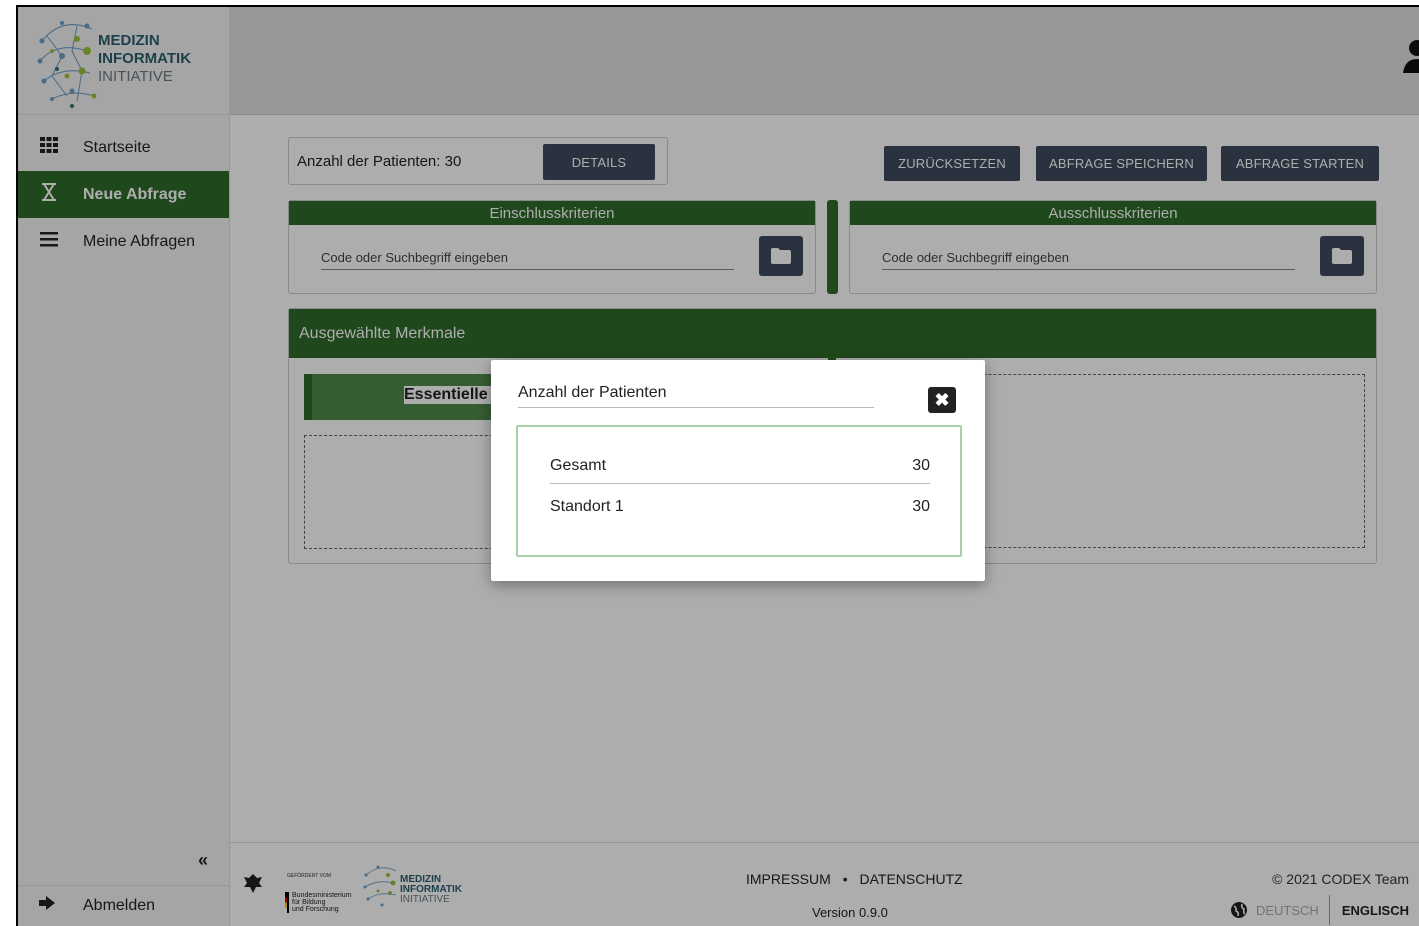 The image size is (1419, 926). I want to click on stat-label: Standort 1, so click(587, 506).